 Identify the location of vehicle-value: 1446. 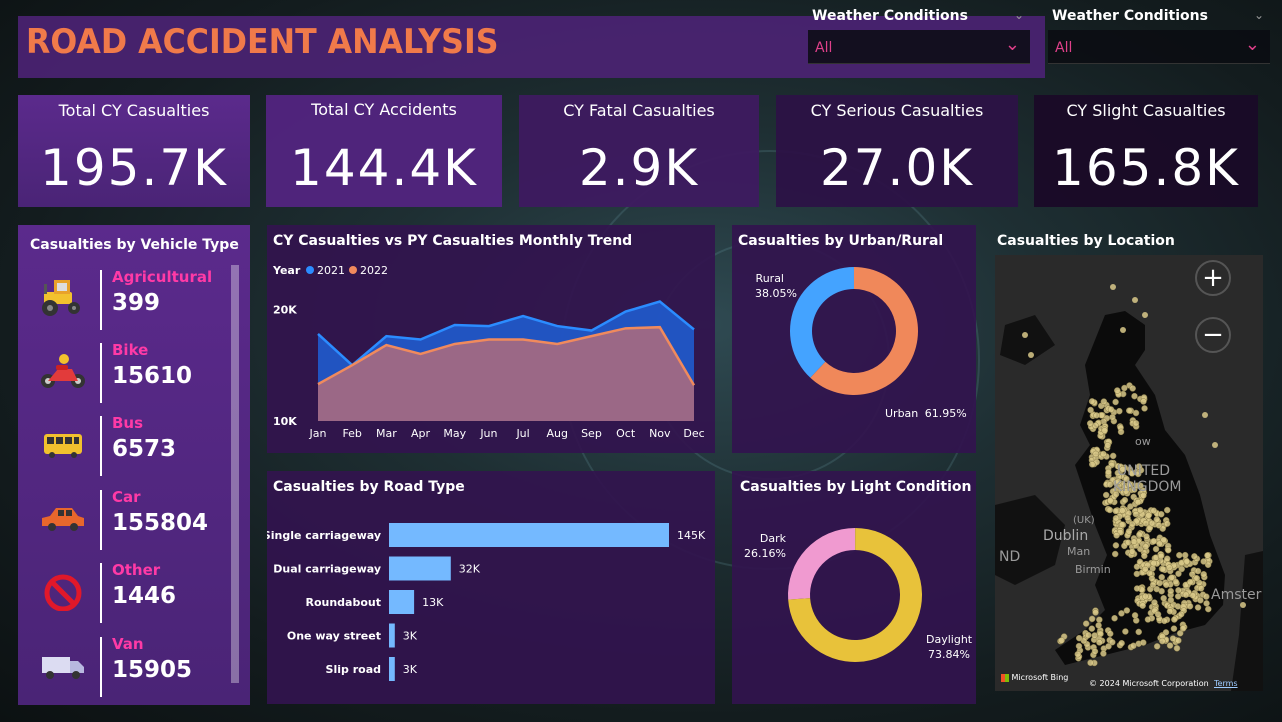
(144, 596).